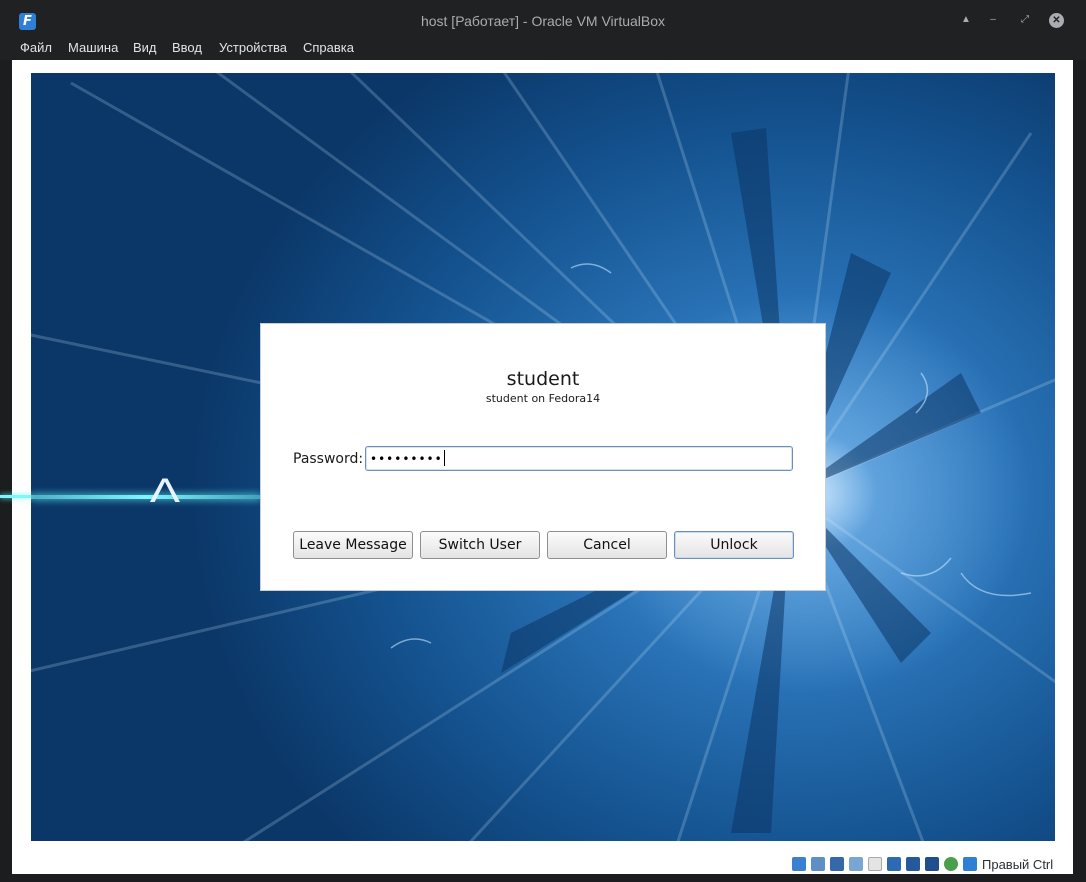 This screenshot has height=882, width=1086. I want to click on light-beam, so click(146, 497).